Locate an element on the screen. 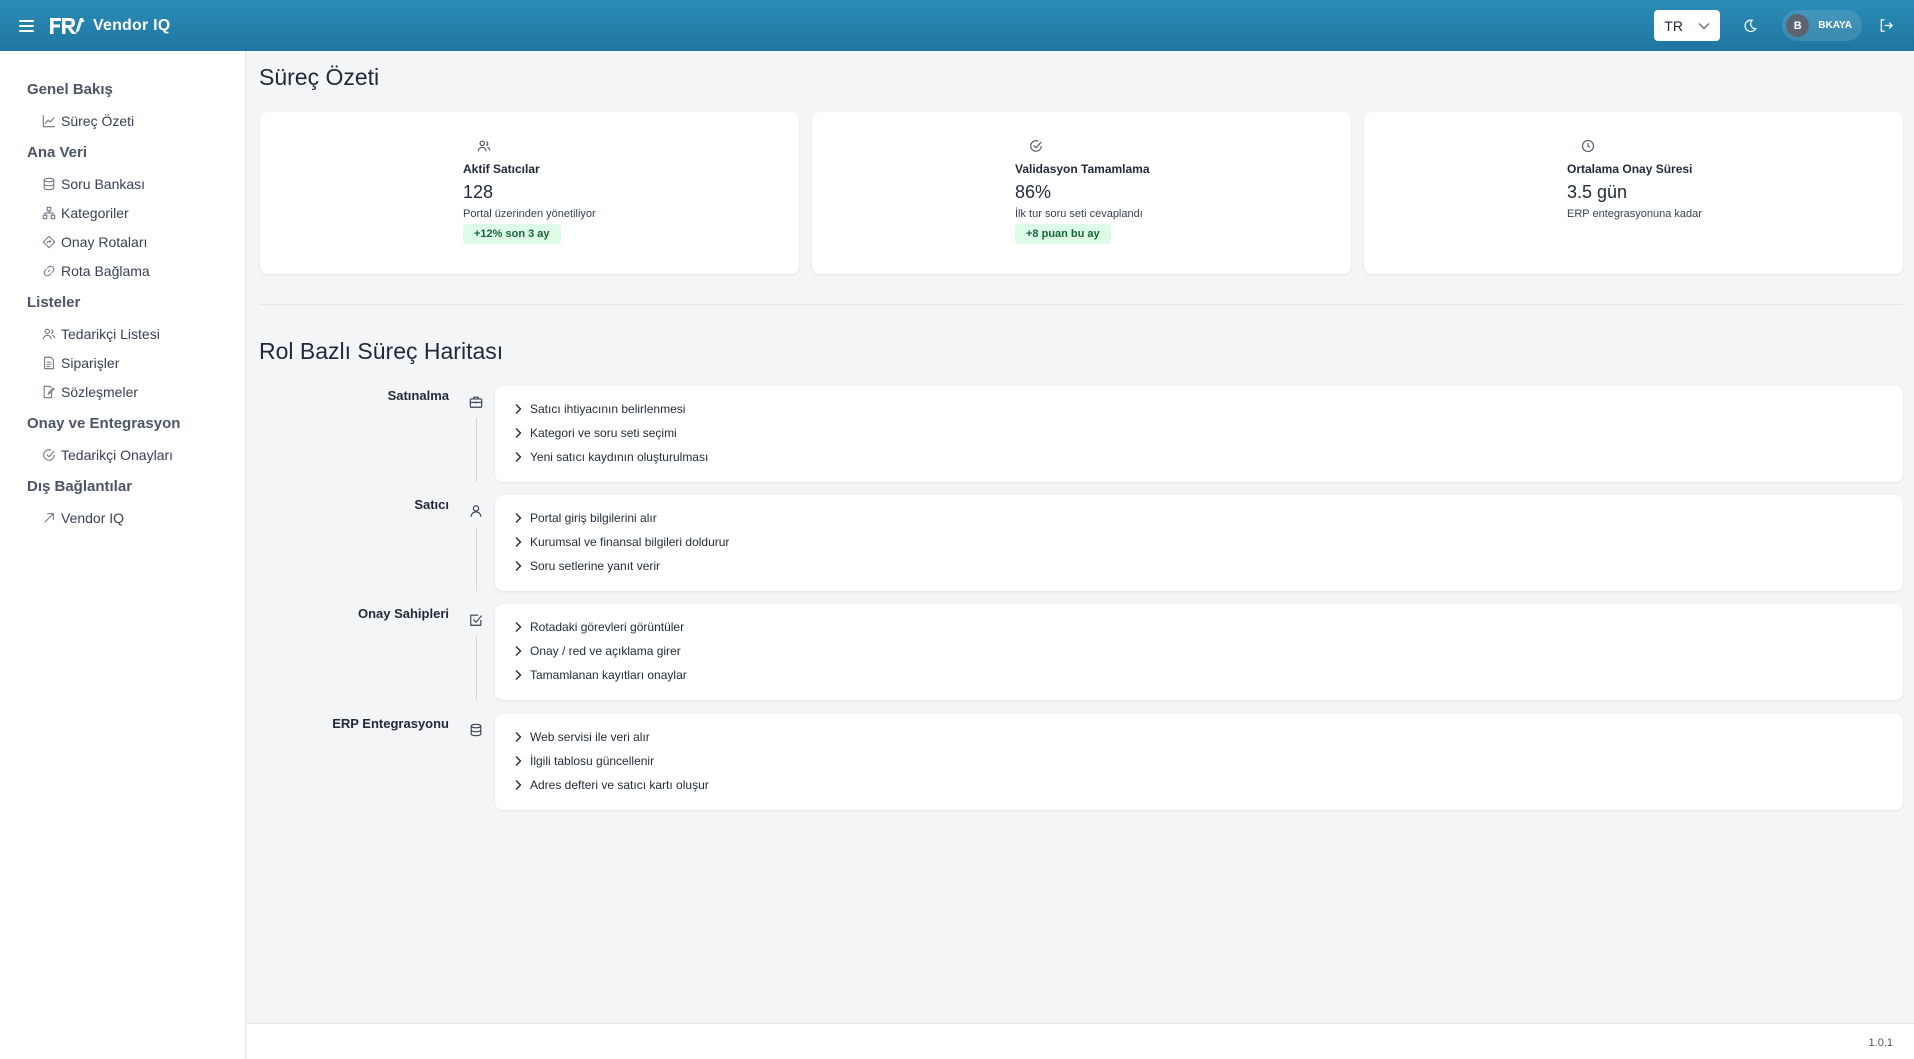  role-name: ERP Entegrasyonu is located at coordinates (390, 723).